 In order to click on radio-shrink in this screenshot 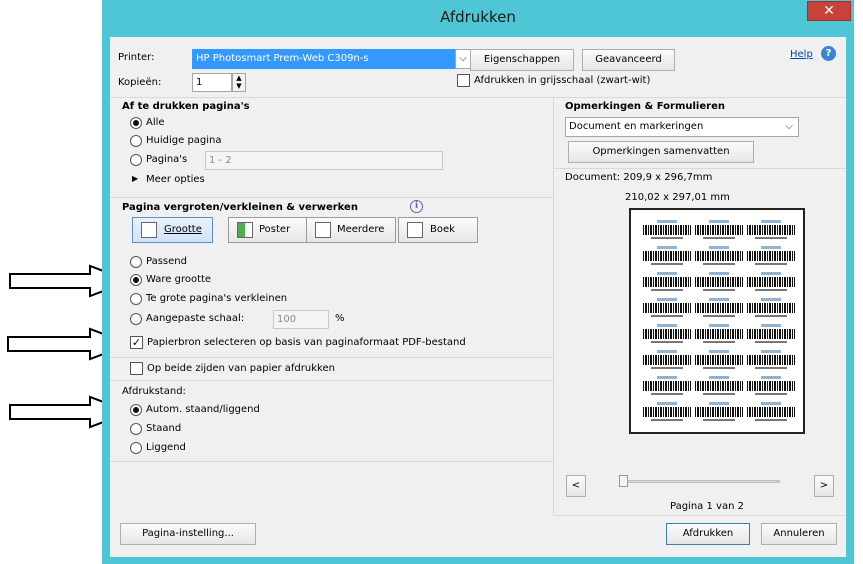, I will do `click(136, 299)`.